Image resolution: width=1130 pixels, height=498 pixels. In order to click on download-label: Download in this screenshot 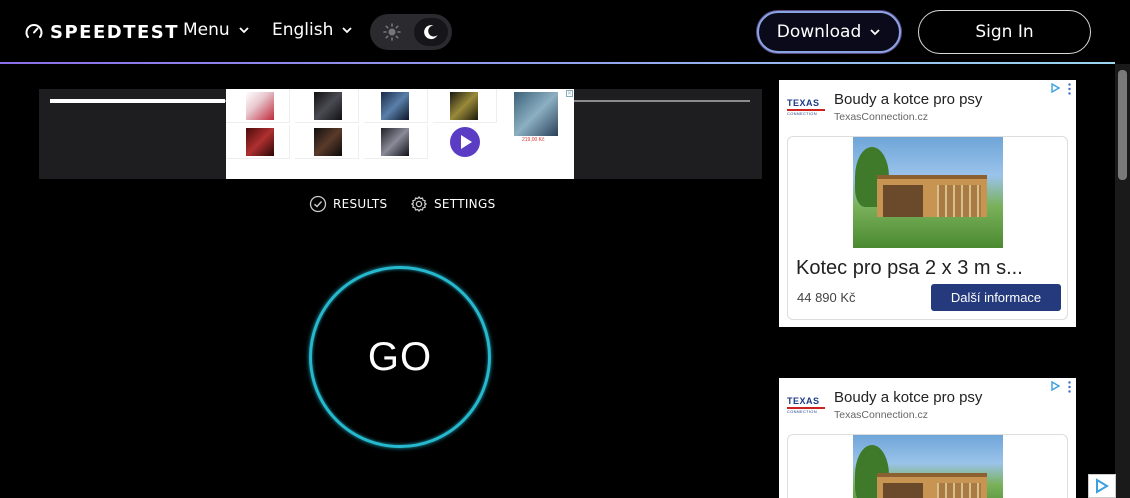, I will do `click(819, 32)`.